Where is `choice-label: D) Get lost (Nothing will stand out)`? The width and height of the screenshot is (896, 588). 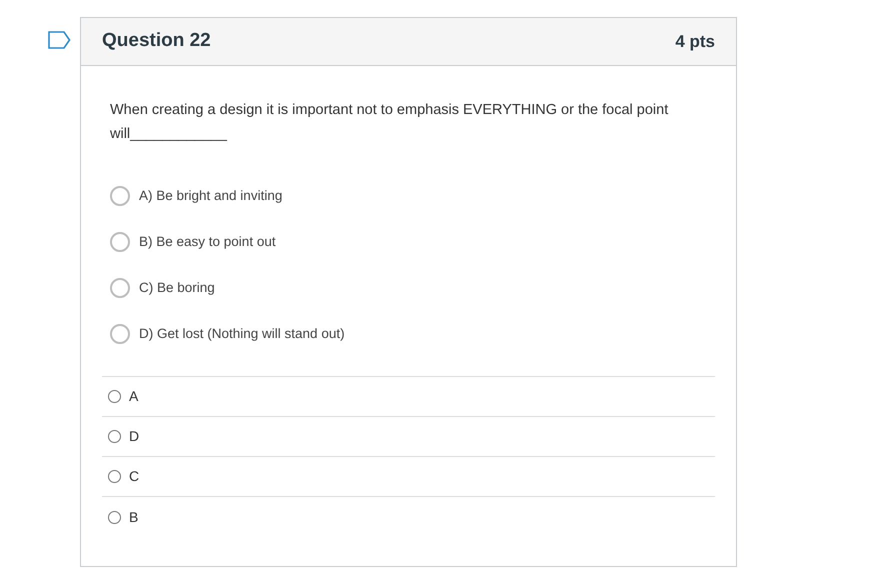
choice-label: D) Get lost (Nothing will stand out) is located at coordinates (242, 333).